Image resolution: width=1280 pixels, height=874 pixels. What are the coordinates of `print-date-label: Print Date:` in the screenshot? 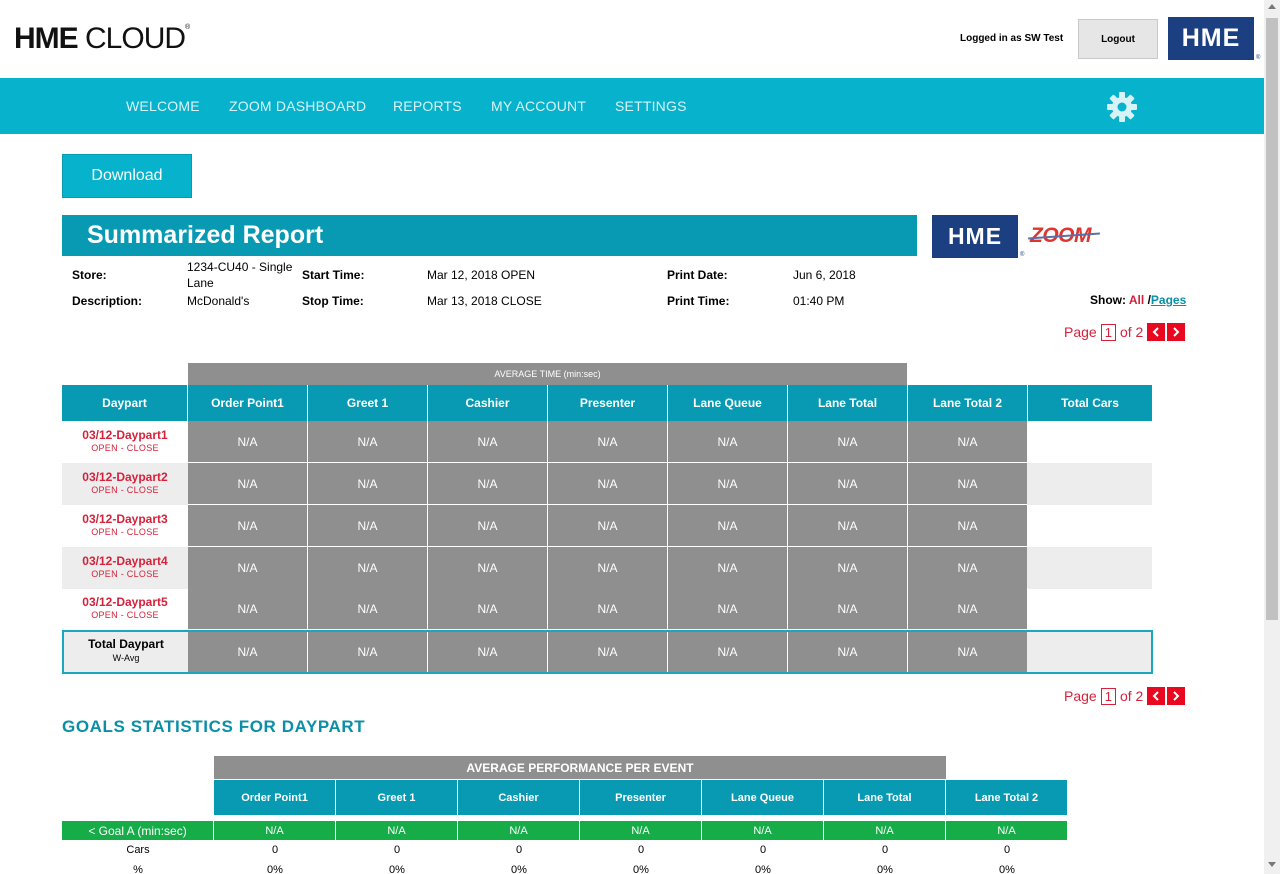 It's located at (697, 275).